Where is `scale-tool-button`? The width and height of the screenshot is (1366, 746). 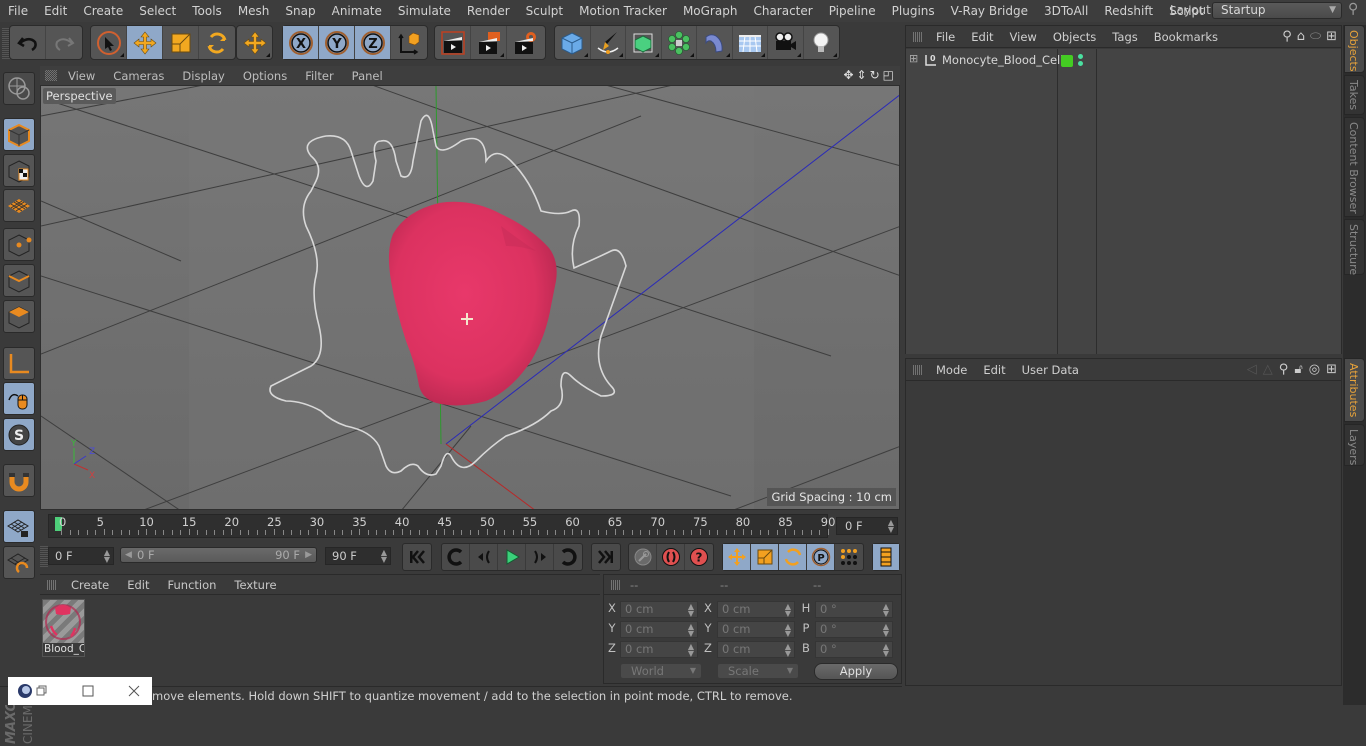 scale-tool-button is located at coordinates (181, 42).